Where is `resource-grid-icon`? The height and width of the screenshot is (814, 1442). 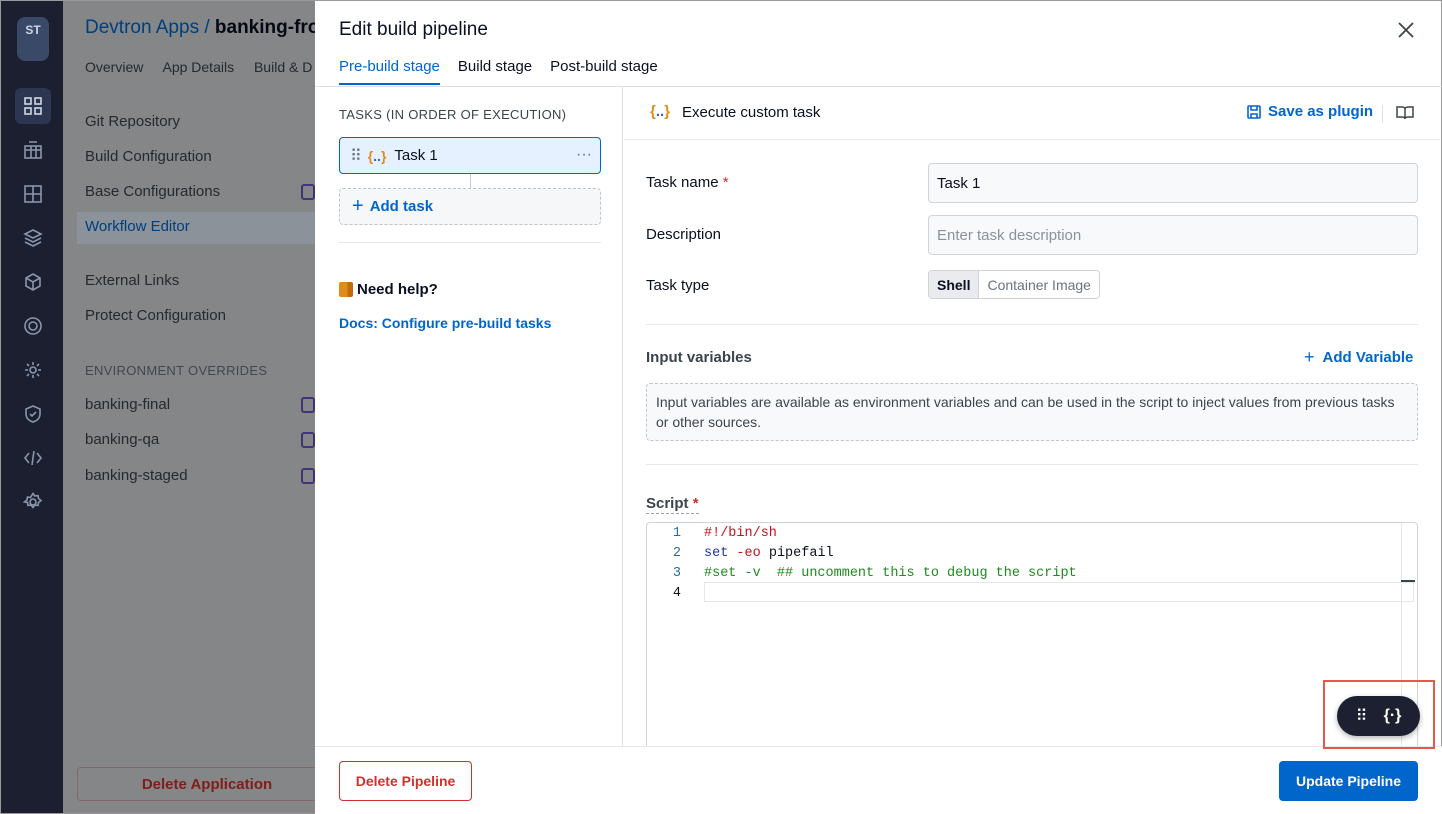 resource-grid-icon is located at coordinates (33, 194).